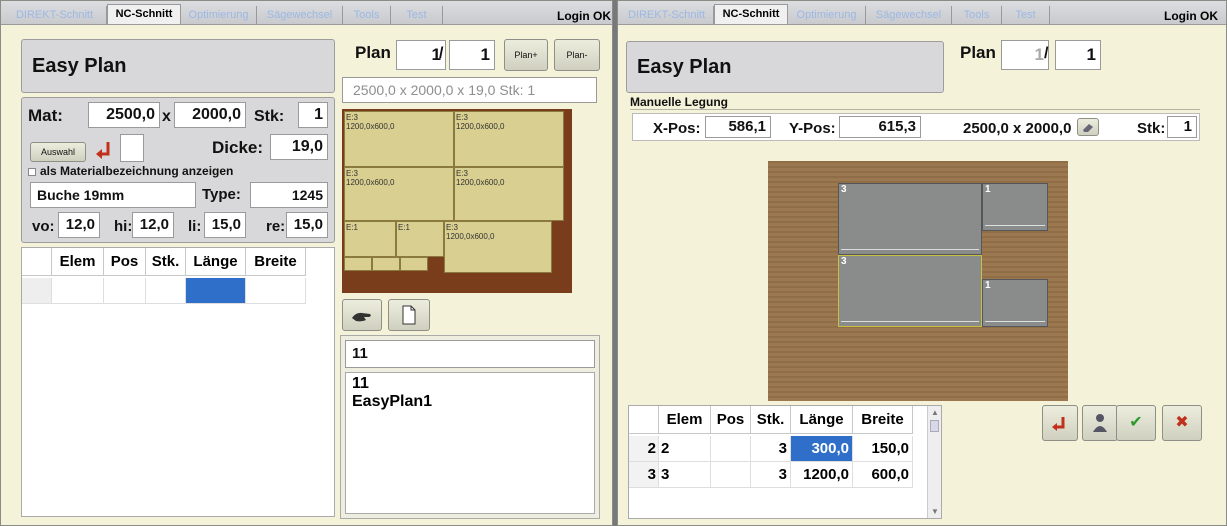 The width and height of the screenshot is (1227, 526). What do you see at coordinates (210, 115) in the screenshot?
I see `mat-height-input: 2000,0` at bounding box center [210, 115].